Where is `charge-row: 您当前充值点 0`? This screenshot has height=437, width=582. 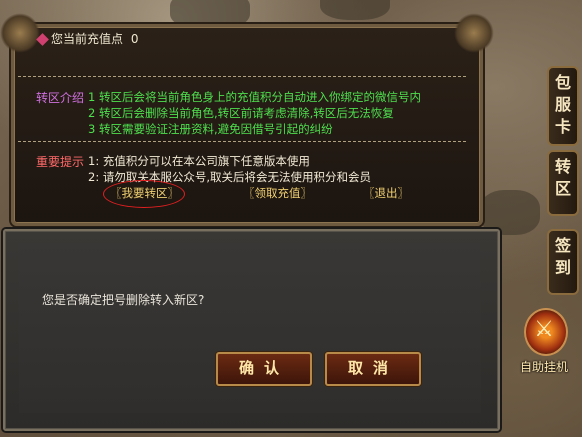
charge-row: 您当前充值点 0 is located at coordinates (87, 38).